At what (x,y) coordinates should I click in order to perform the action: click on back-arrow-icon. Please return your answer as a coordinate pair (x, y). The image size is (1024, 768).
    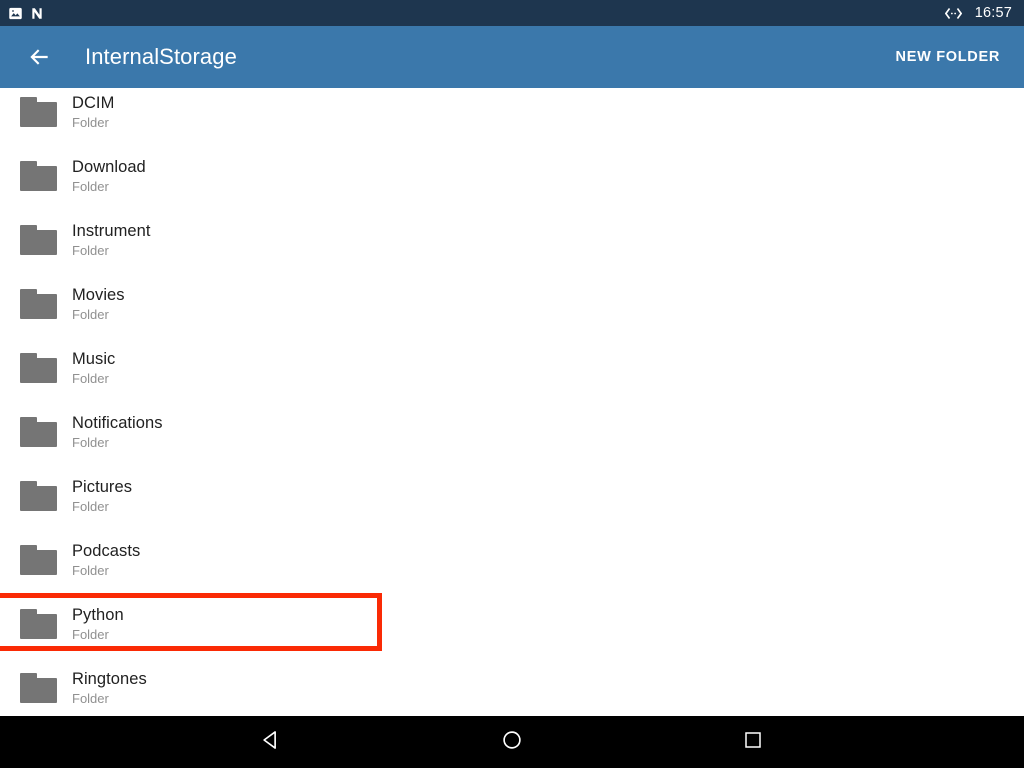
    Looking at the image, I should click on (39, 57).